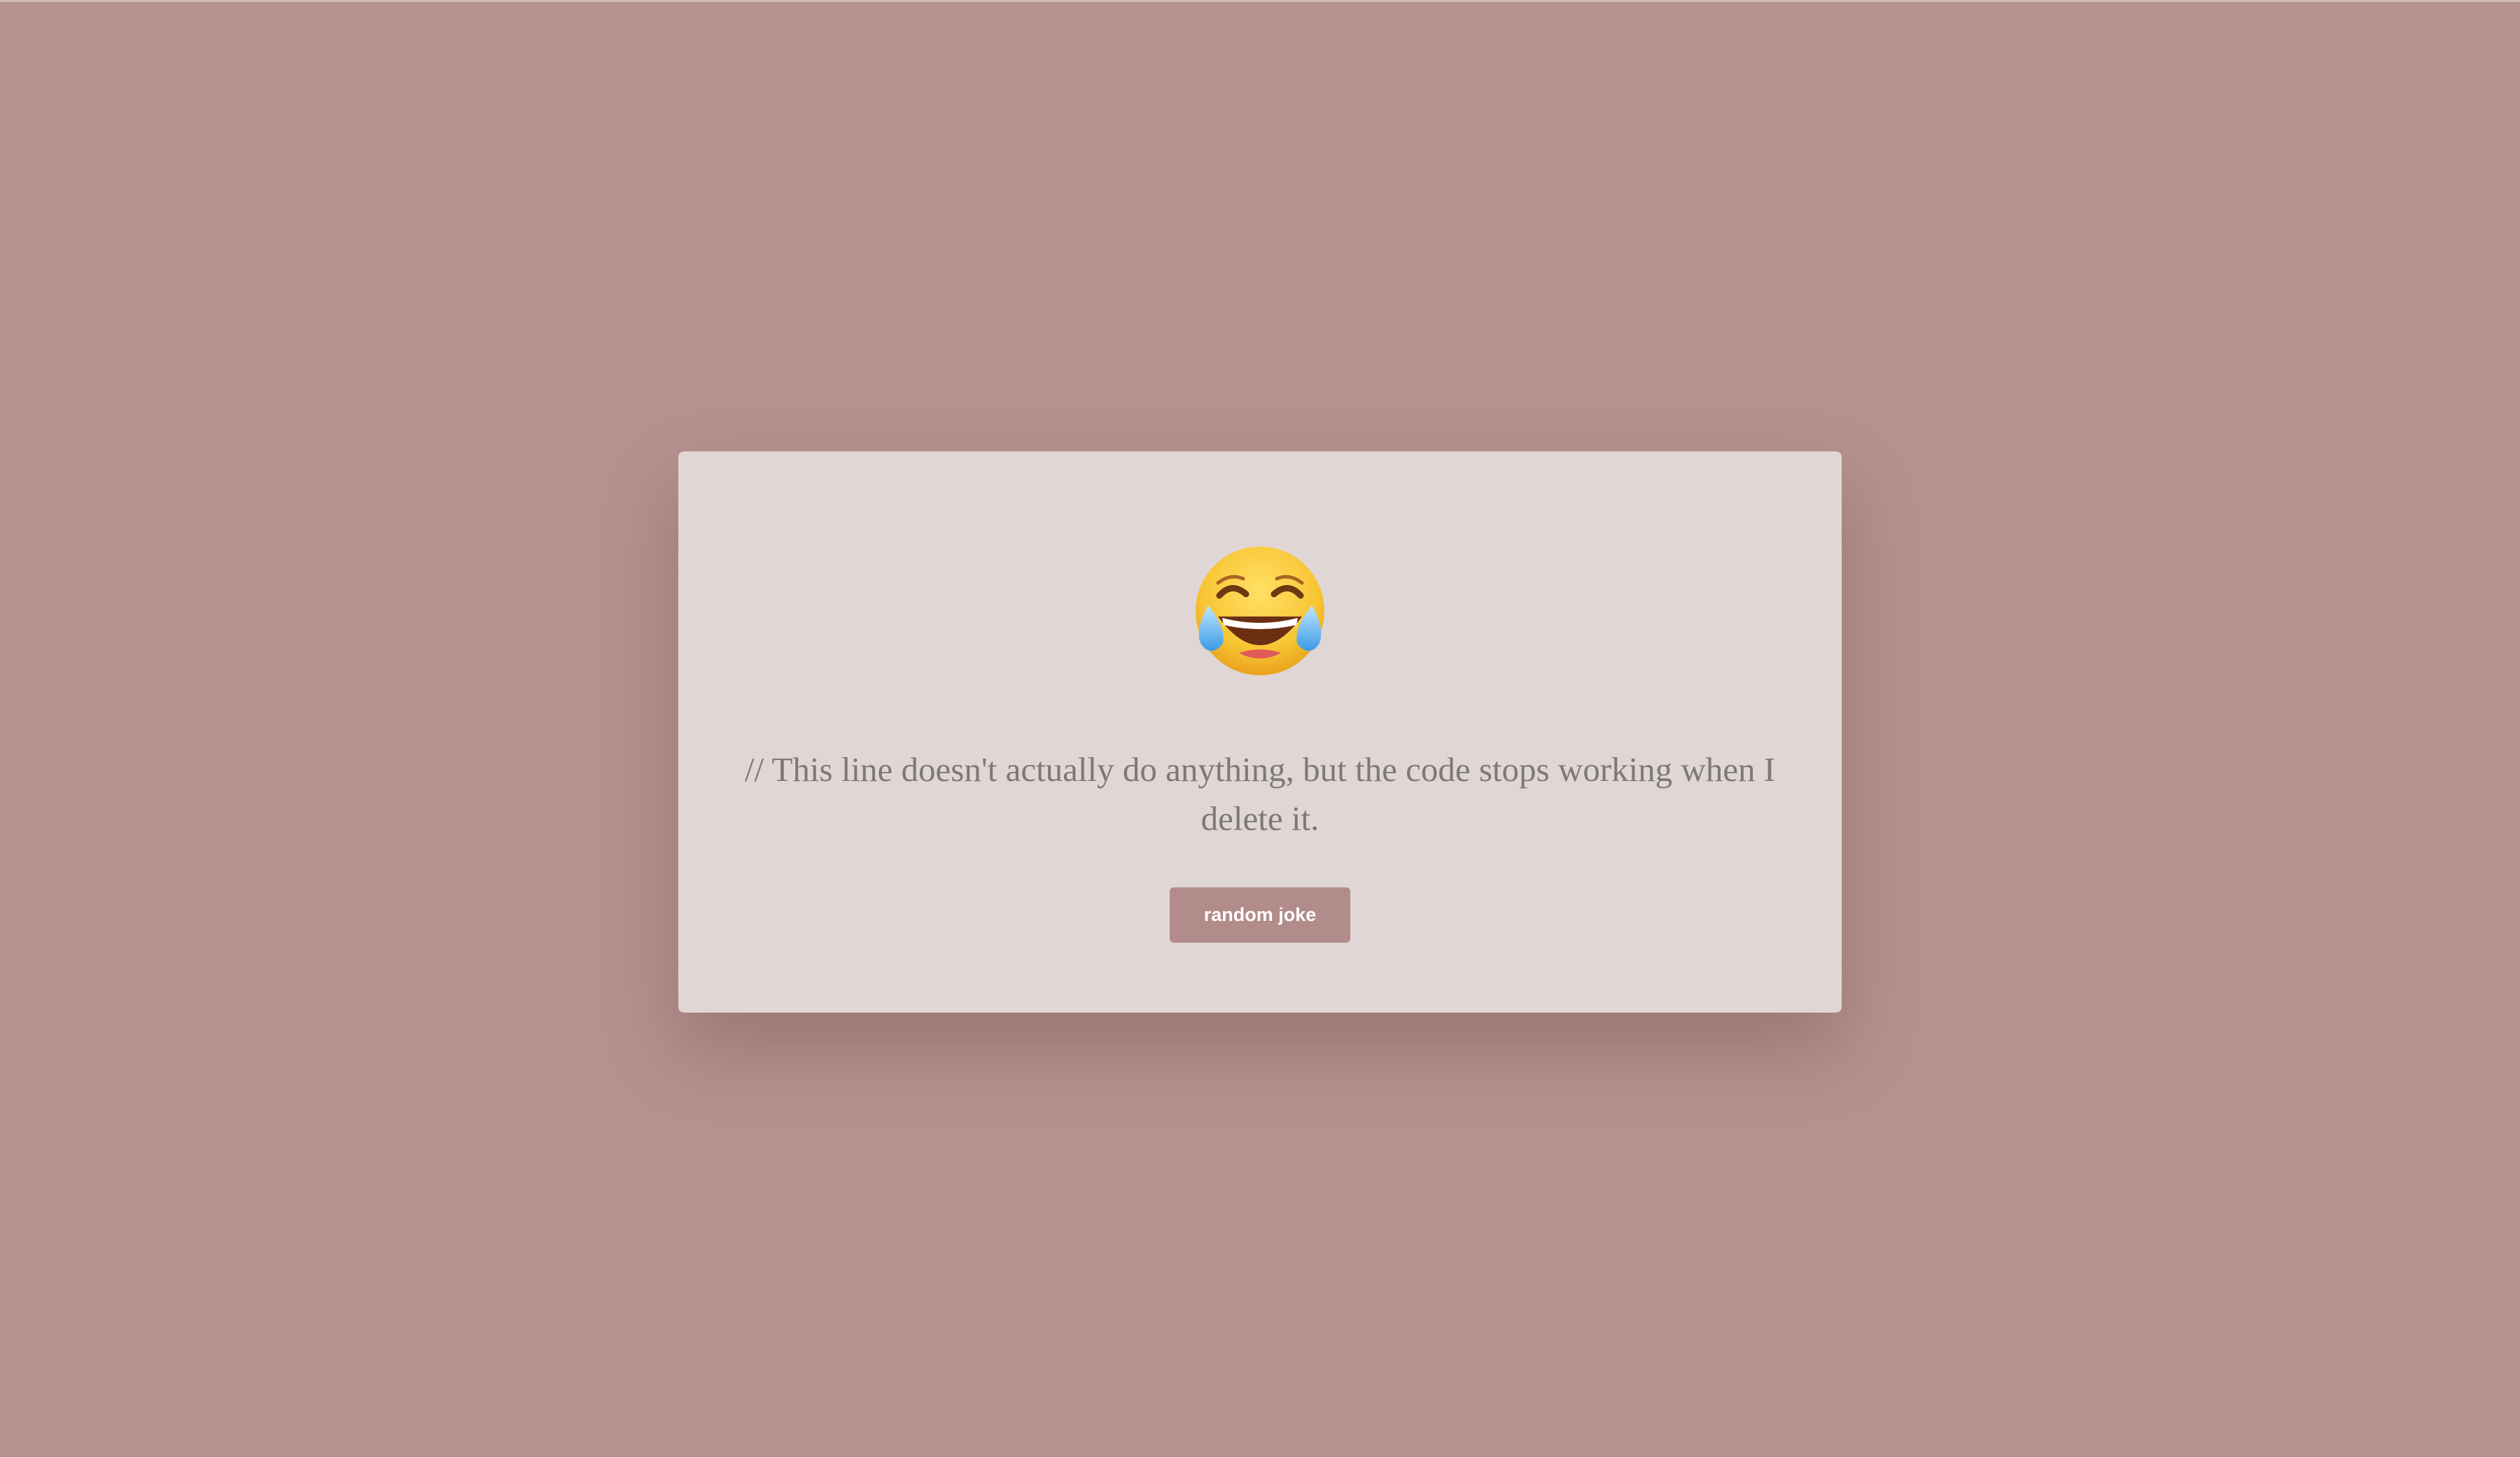  Describe the element at coordinates (1260, 915) in the screenshot. I see `random-joke-button: random joke` at that location.